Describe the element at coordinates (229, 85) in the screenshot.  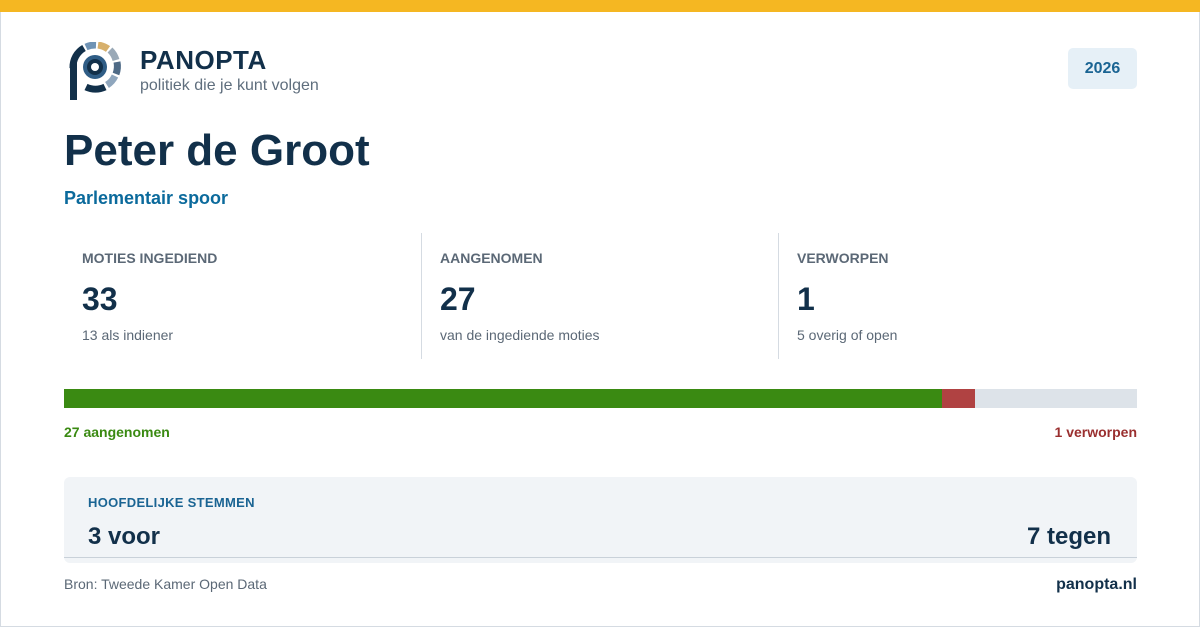
I see `brand-tagline: politiek die je kunt volgen` at that location.